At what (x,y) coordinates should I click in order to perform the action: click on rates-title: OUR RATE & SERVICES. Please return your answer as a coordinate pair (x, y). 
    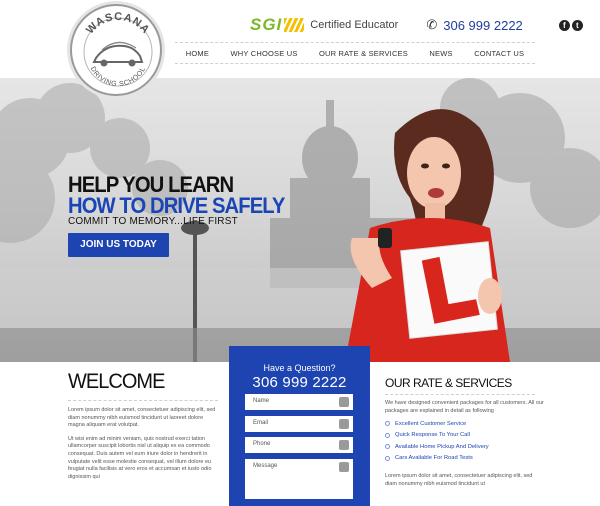
    Looking at the image, I should click on (448, 383).